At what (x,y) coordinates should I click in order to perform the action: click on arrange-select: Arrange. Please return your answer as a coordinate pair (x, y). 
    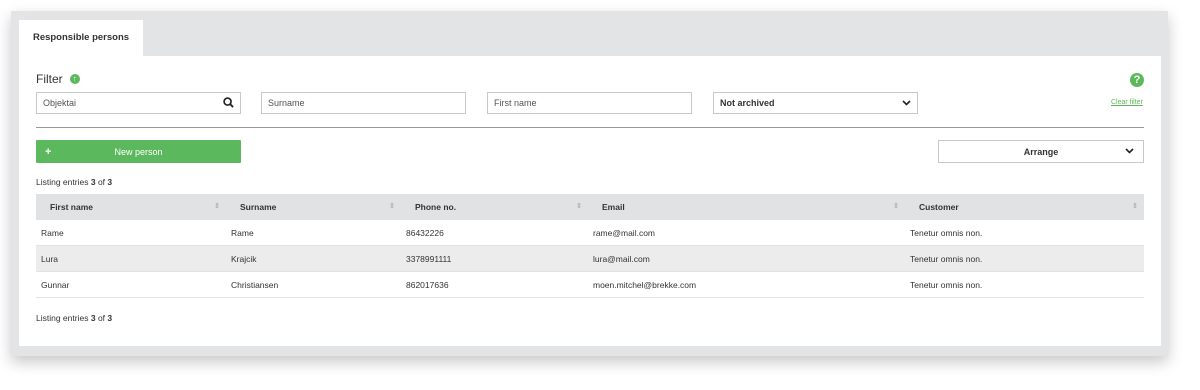
    Looking at the image, I should click on (1041, 151).